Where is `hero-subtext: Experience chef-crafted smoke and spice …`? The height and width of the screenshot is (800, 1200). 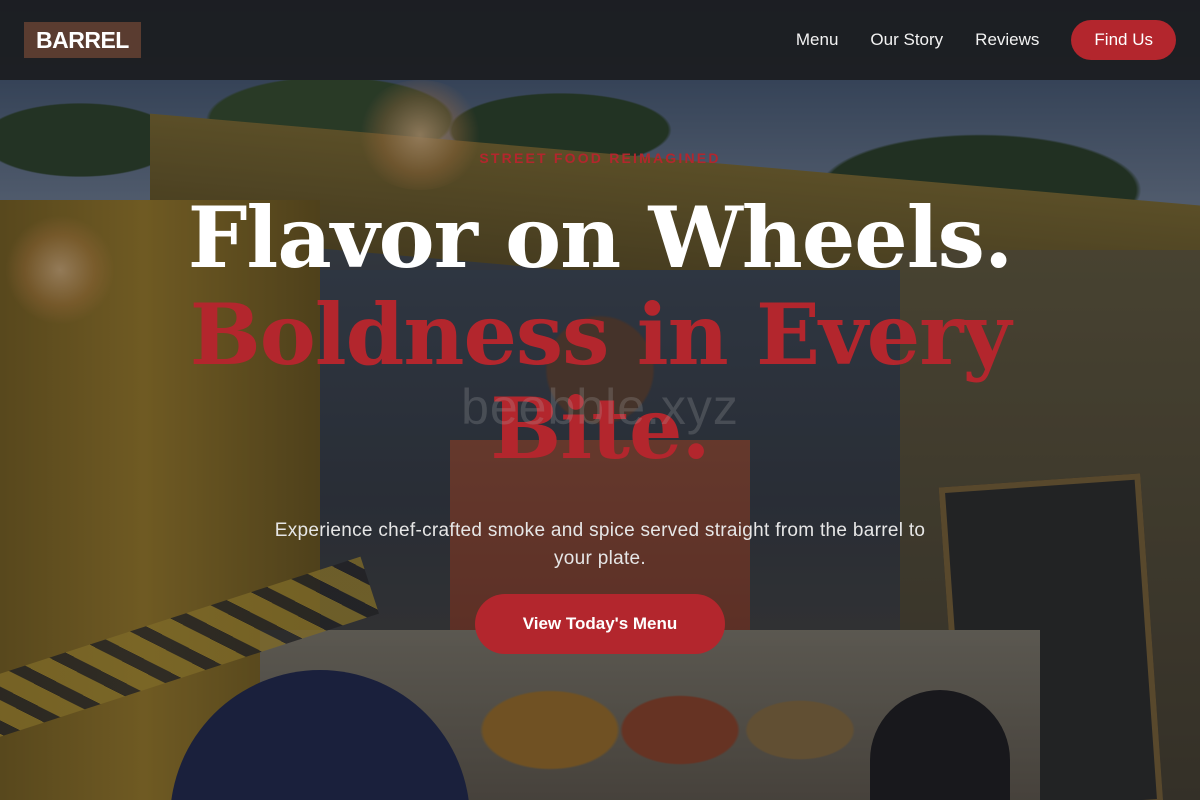 hero-subtext: Experience chef-crafted smoke and spice … is located at coordinates (600, 544).